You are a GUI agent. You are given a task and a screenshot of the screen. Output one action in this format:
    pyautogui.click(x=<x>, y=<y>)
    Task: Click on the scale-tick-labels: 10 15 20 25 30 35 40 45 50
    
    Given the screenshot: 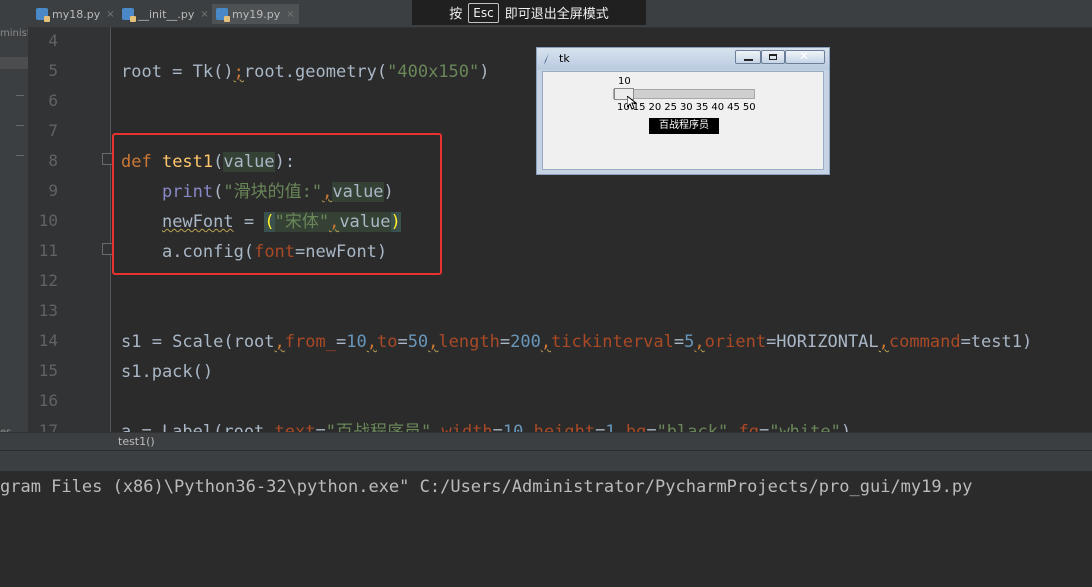 What is the action you would take?
    pyautogui.click(x=688, y=107)
    